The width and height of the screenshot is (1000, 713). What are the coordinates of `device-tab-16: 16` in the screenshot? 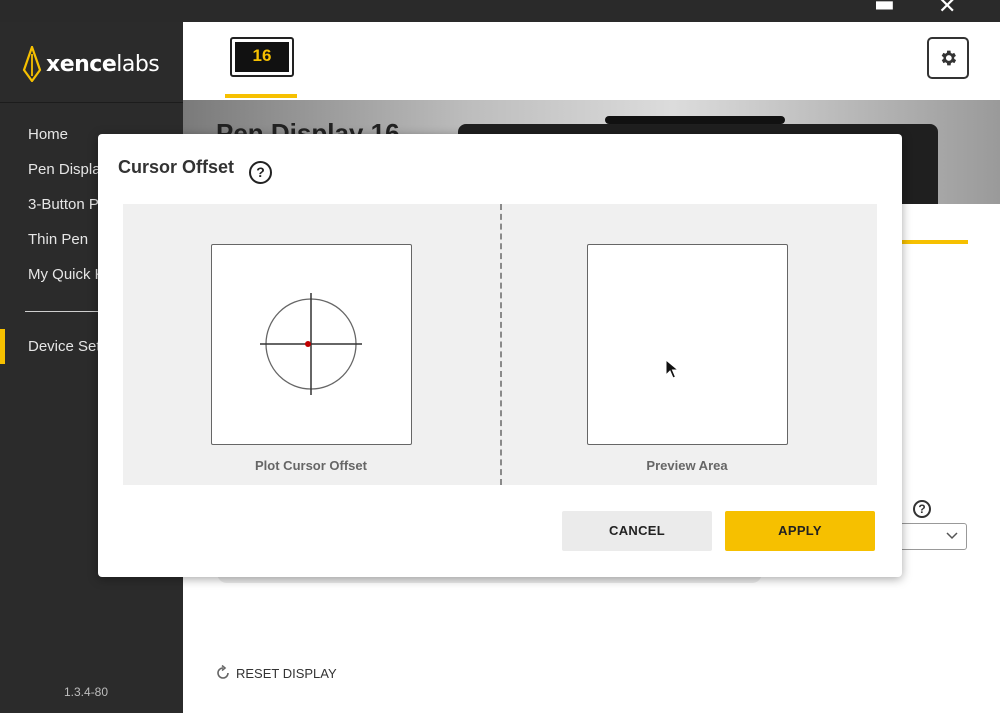 It's located at (262, 57).